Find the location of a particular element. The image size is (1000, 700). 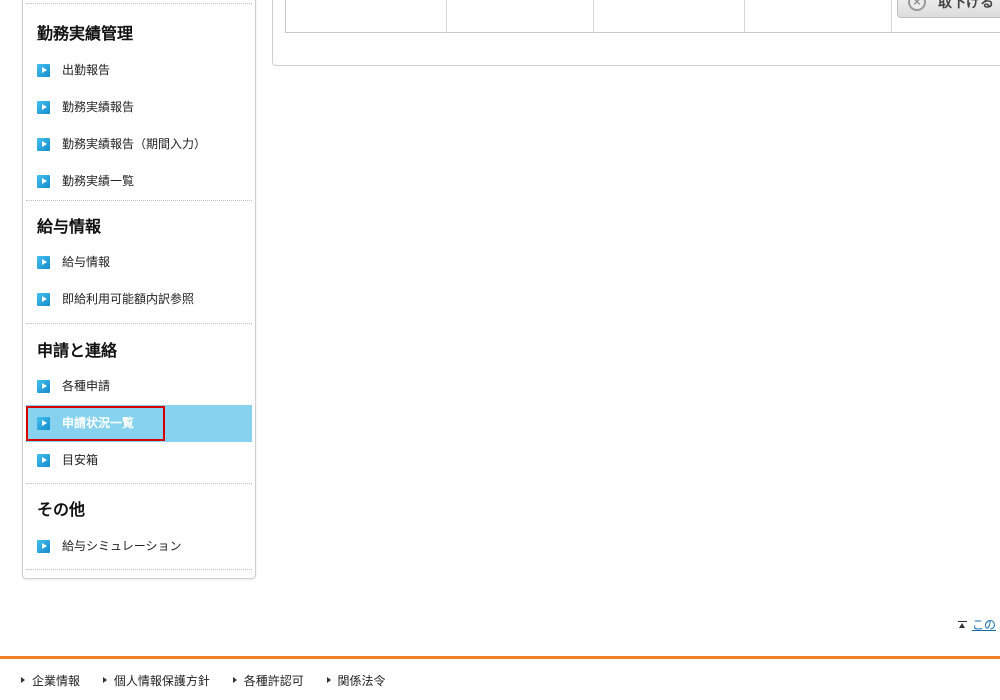

footer-link-label: 企業情報 is located at coordinates (56, 681).